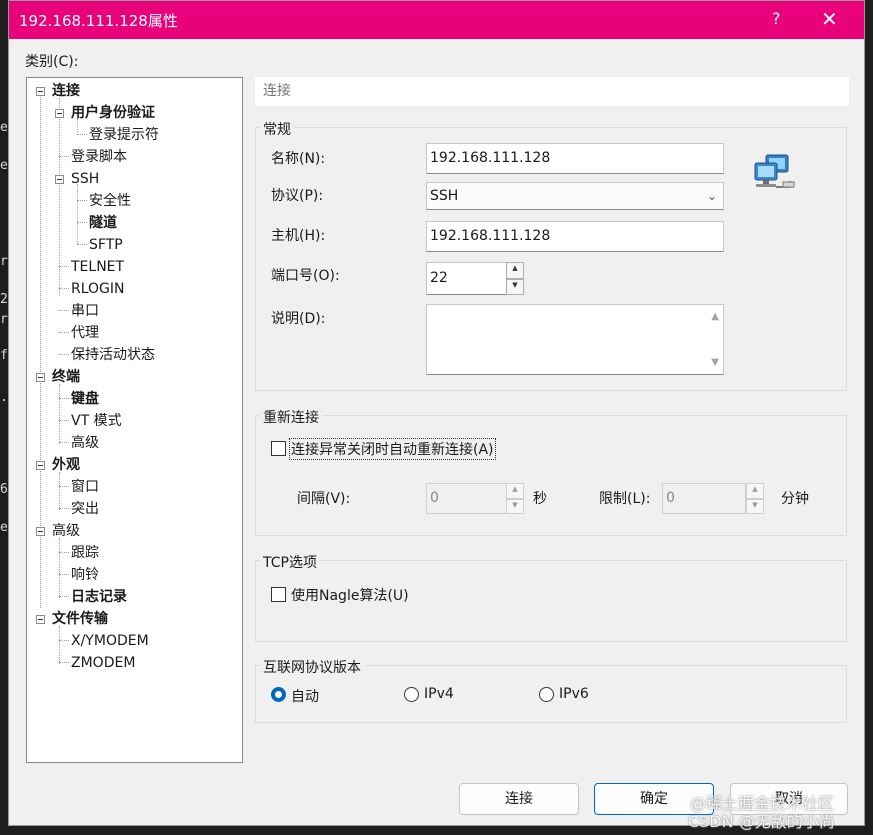 The height and width of the screenshot is (835, 873). I want to click on interval-spinner: ▲ ▼, so click(515, 498).